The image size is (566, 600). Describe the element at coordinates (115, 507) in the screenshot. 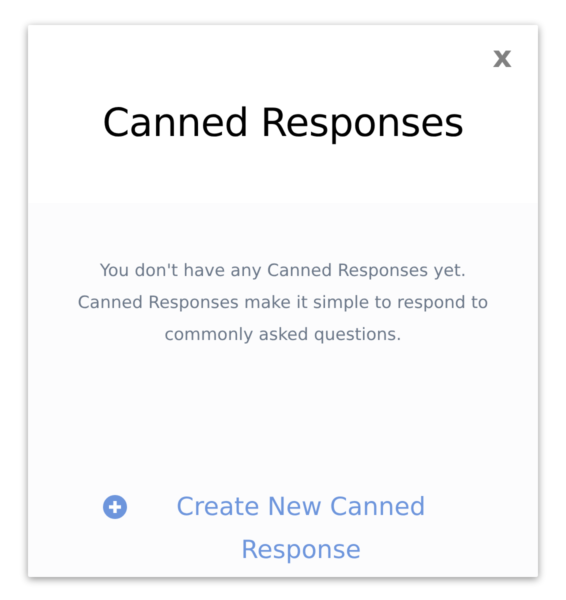

I see `plus-circle-icon` at that location.